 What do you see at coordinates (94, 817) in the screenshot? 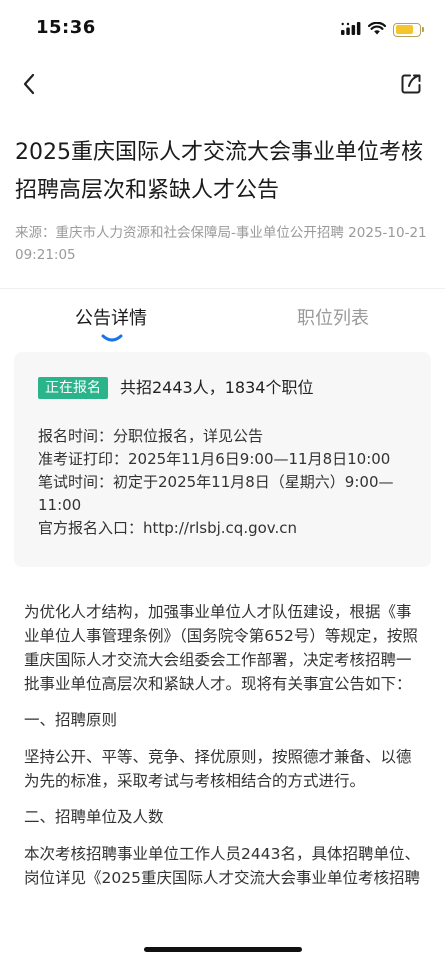
I see `section-heading: 二、招聘单位及人数` at bounding box center [94, 817].